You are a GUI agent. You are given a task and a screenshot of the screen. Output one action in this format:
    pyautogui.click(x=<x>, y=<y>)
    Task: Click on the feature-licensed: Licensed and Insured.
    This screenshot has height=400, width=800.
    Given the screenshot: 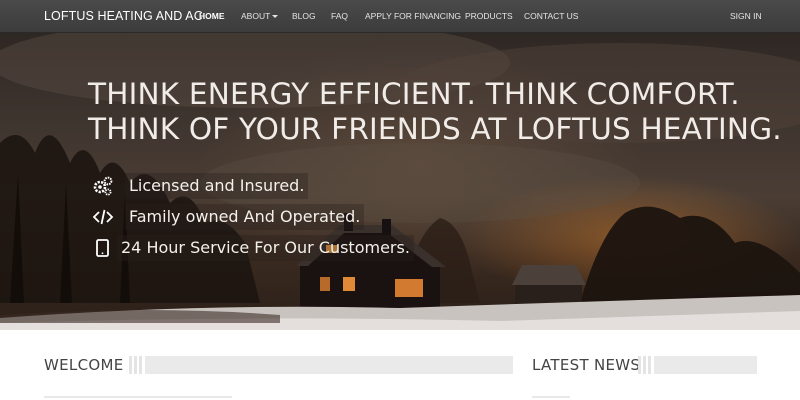 What is the action you would take?
    pyautogui.click(x=212, y=186)
    